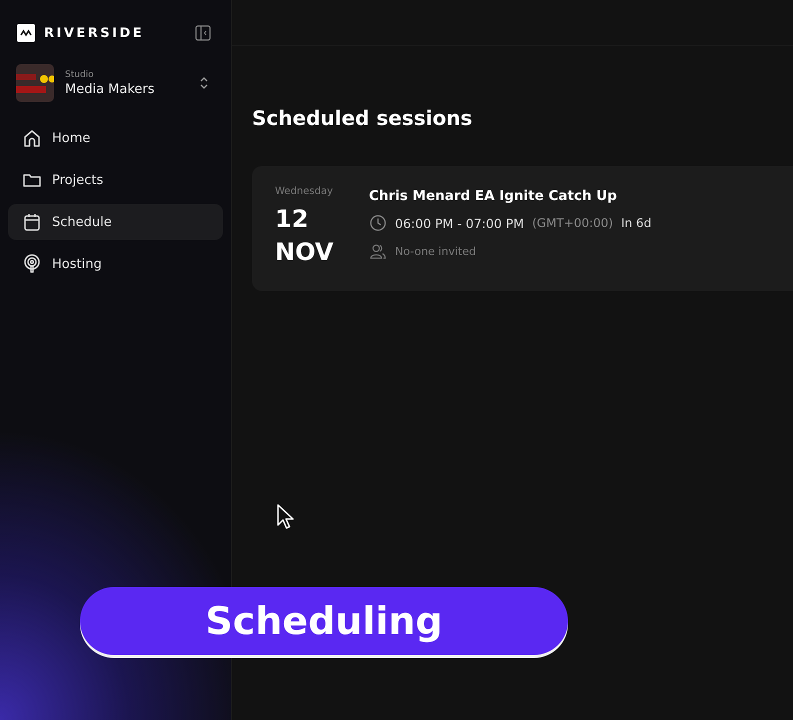  Describe the element at coordinates (80, 75) in the screenshot. I see `studio-label: Studio` at that location.